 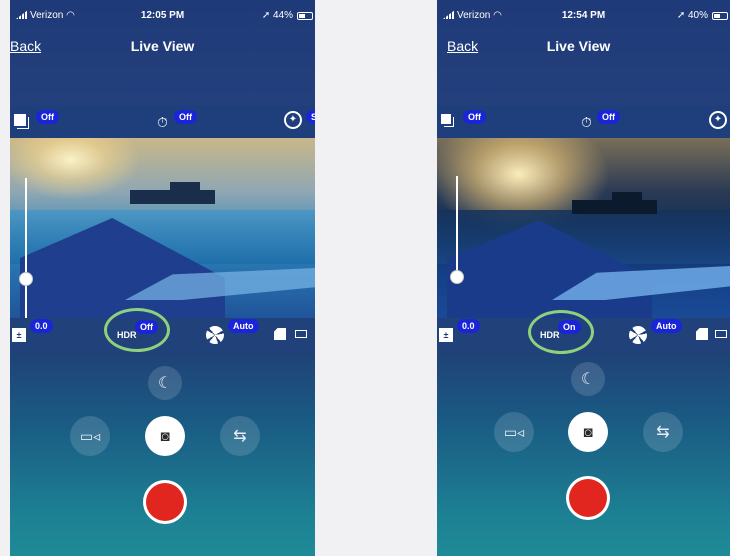 I want to click on focus-value-badge: S, so click(x=310, y=117).